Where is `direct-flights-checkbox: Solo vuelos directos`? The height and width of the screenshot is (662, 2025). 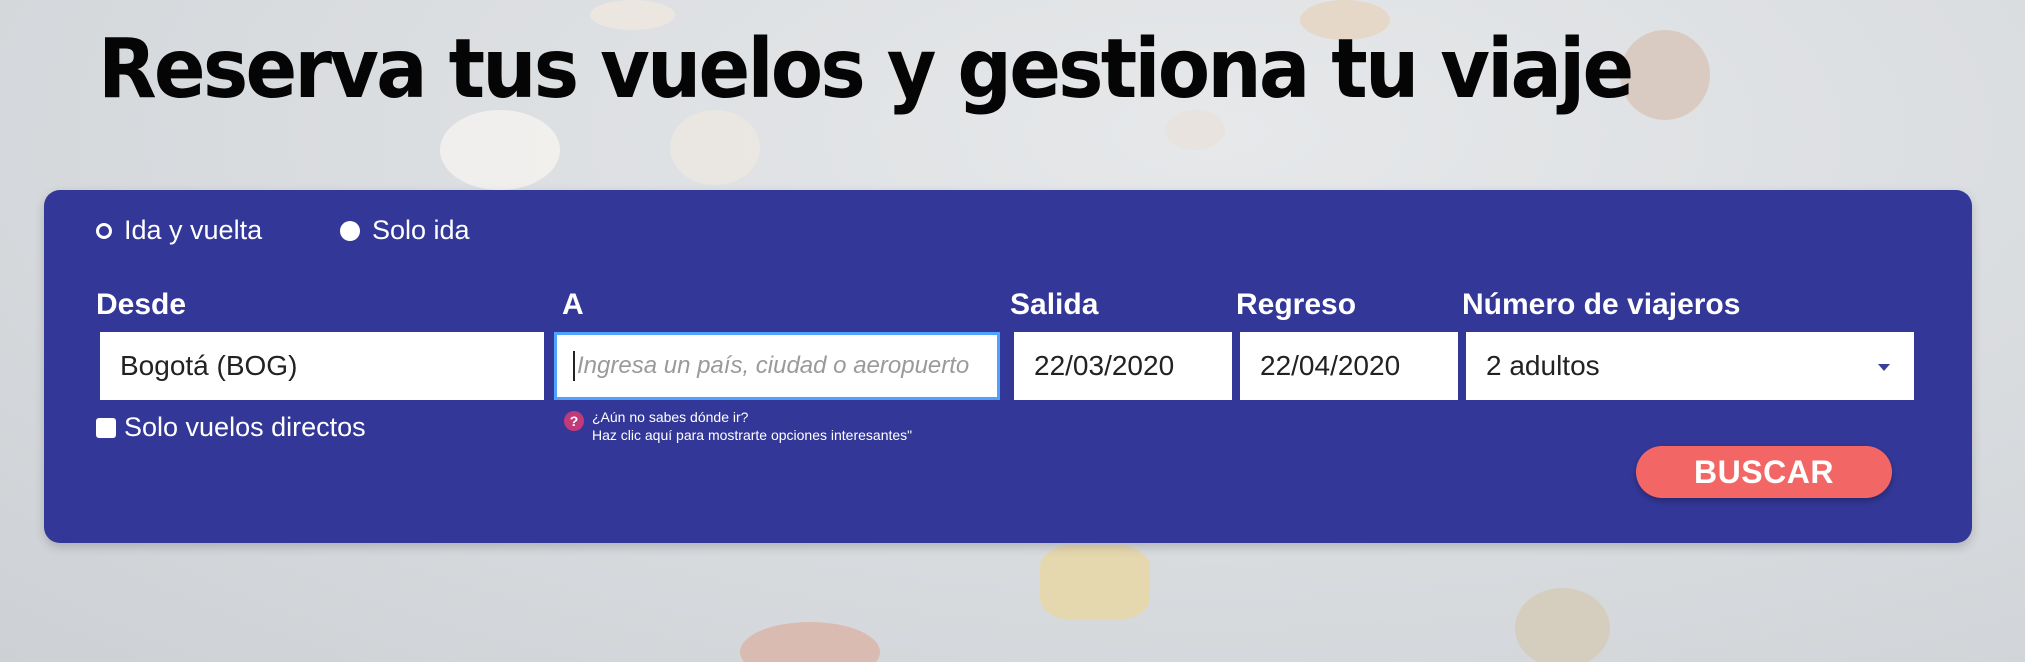 direct-flights-checkbox: Solo vuelos directos is located at coordinates (231, 427).